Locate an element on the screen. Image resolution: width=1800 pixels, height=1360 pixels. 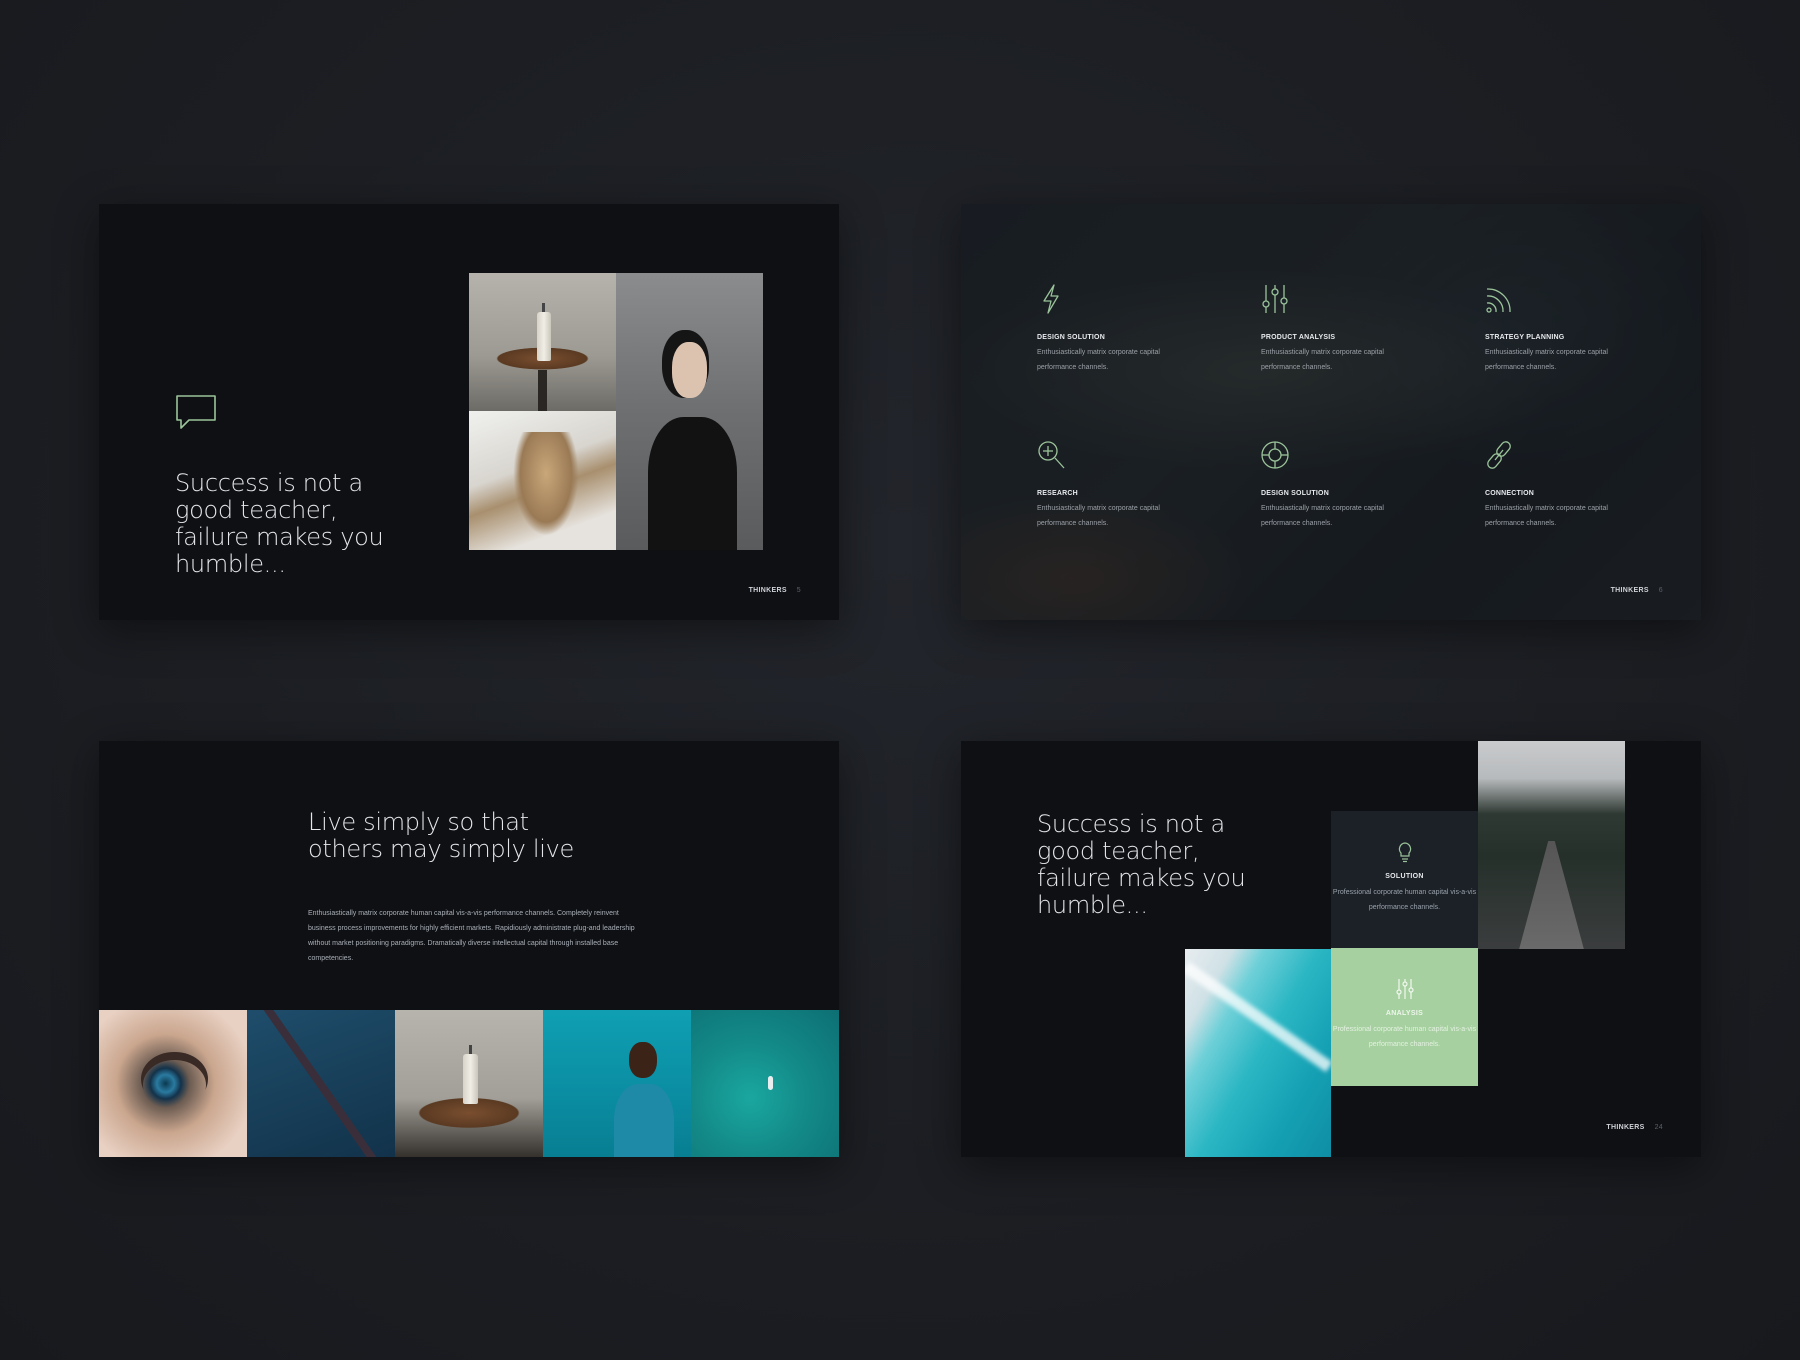
lightning-icon is located at coordinates (1051, 299).